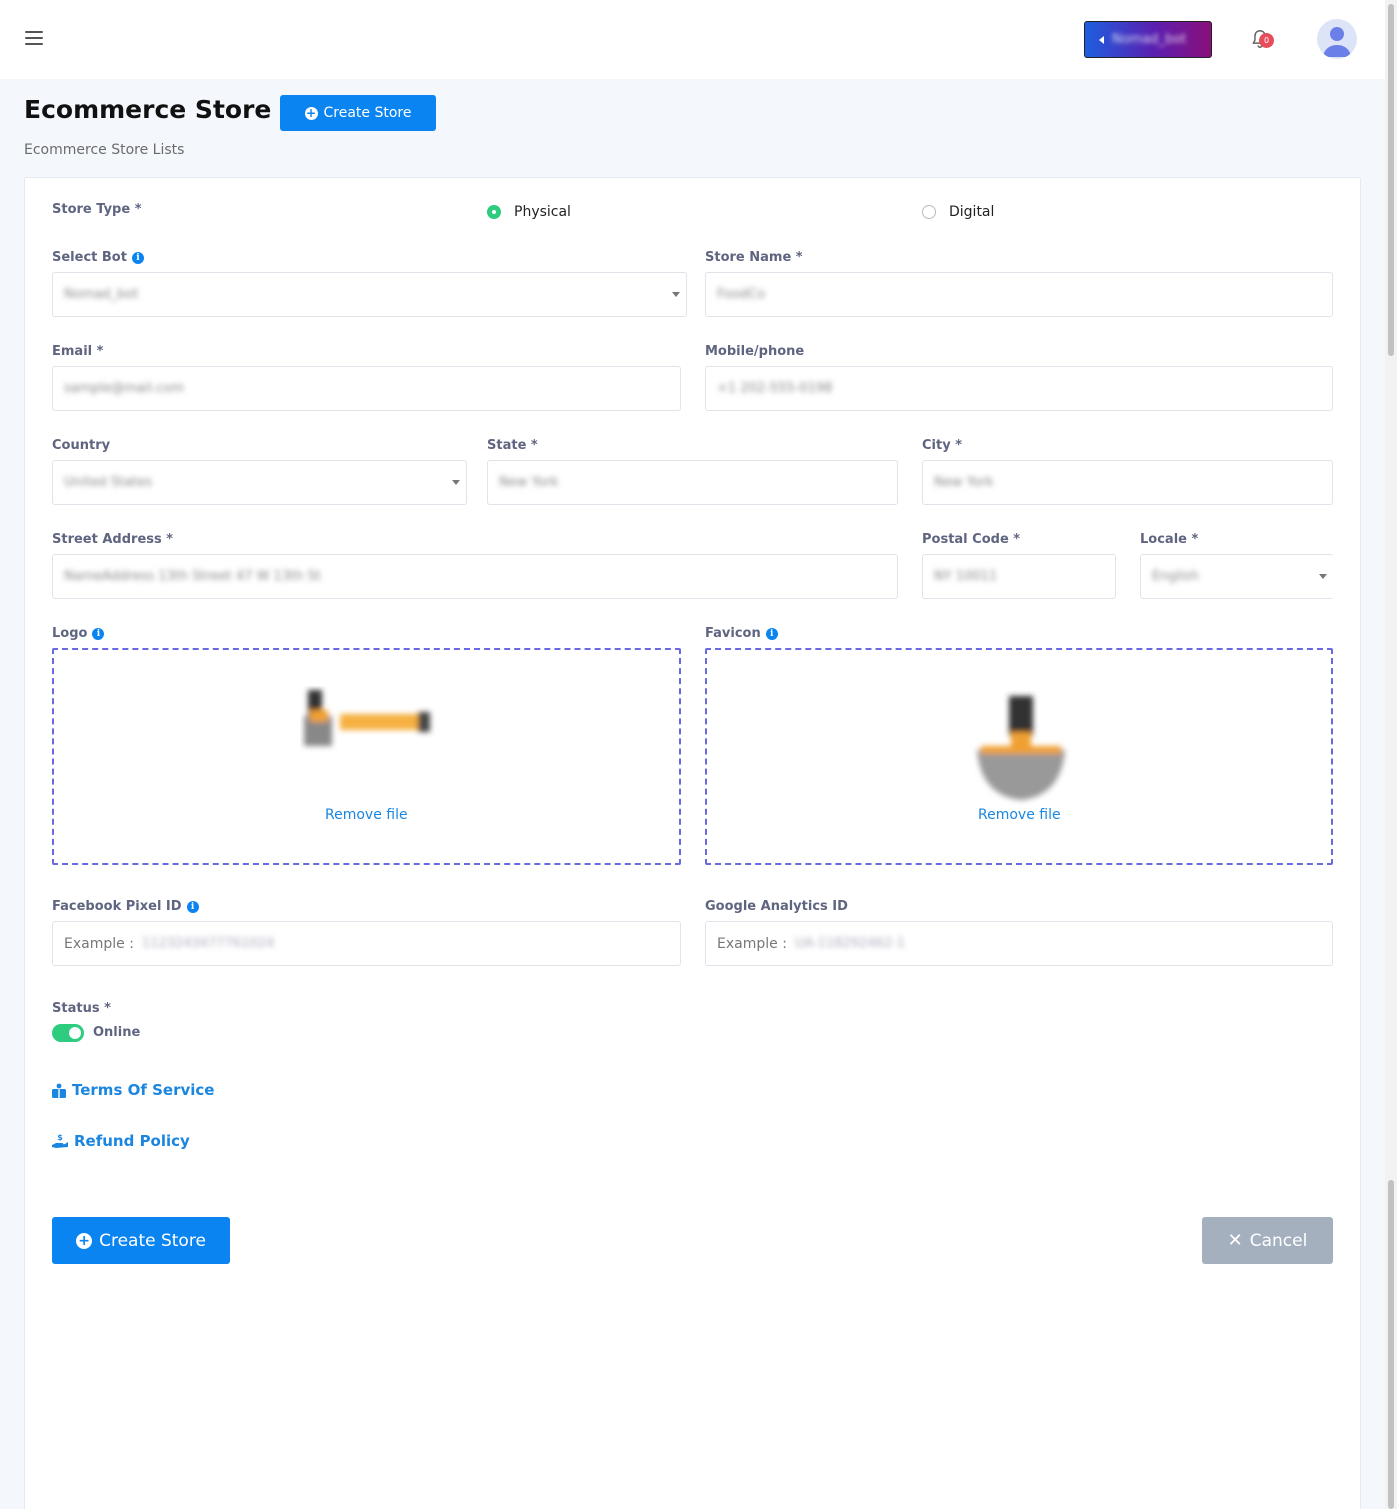 This screenshot has width=1397, height=1509. I want to click on mobile-label: Mobile/phone, so click(755, 351).